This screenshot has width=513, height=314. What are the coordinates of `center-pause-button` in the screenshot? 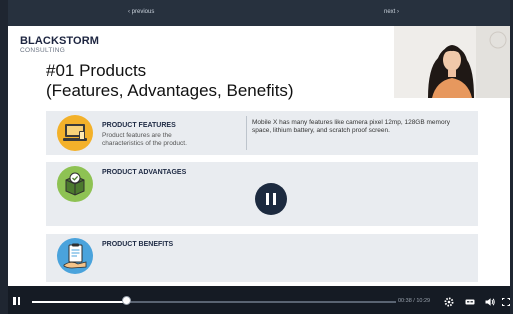 It's located at (271, 199).